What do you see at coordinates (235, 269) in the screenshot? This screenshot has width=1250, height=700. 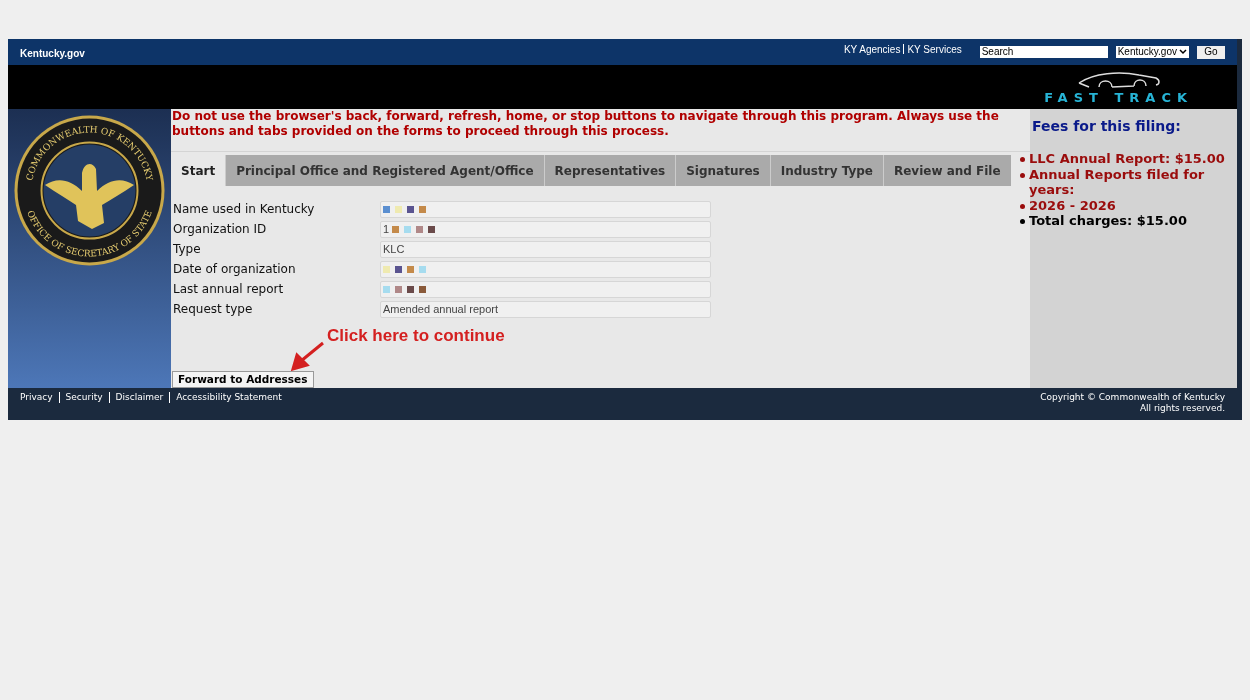 I see `field-label: Date of organization` at bounding box center [235, 269].